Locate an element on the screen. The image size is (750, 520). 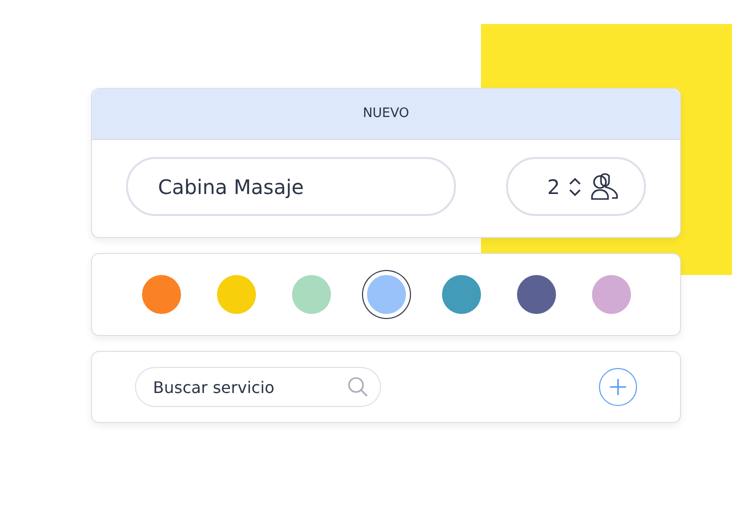
capacity-value: 2 is located at coordinates (553, 187).